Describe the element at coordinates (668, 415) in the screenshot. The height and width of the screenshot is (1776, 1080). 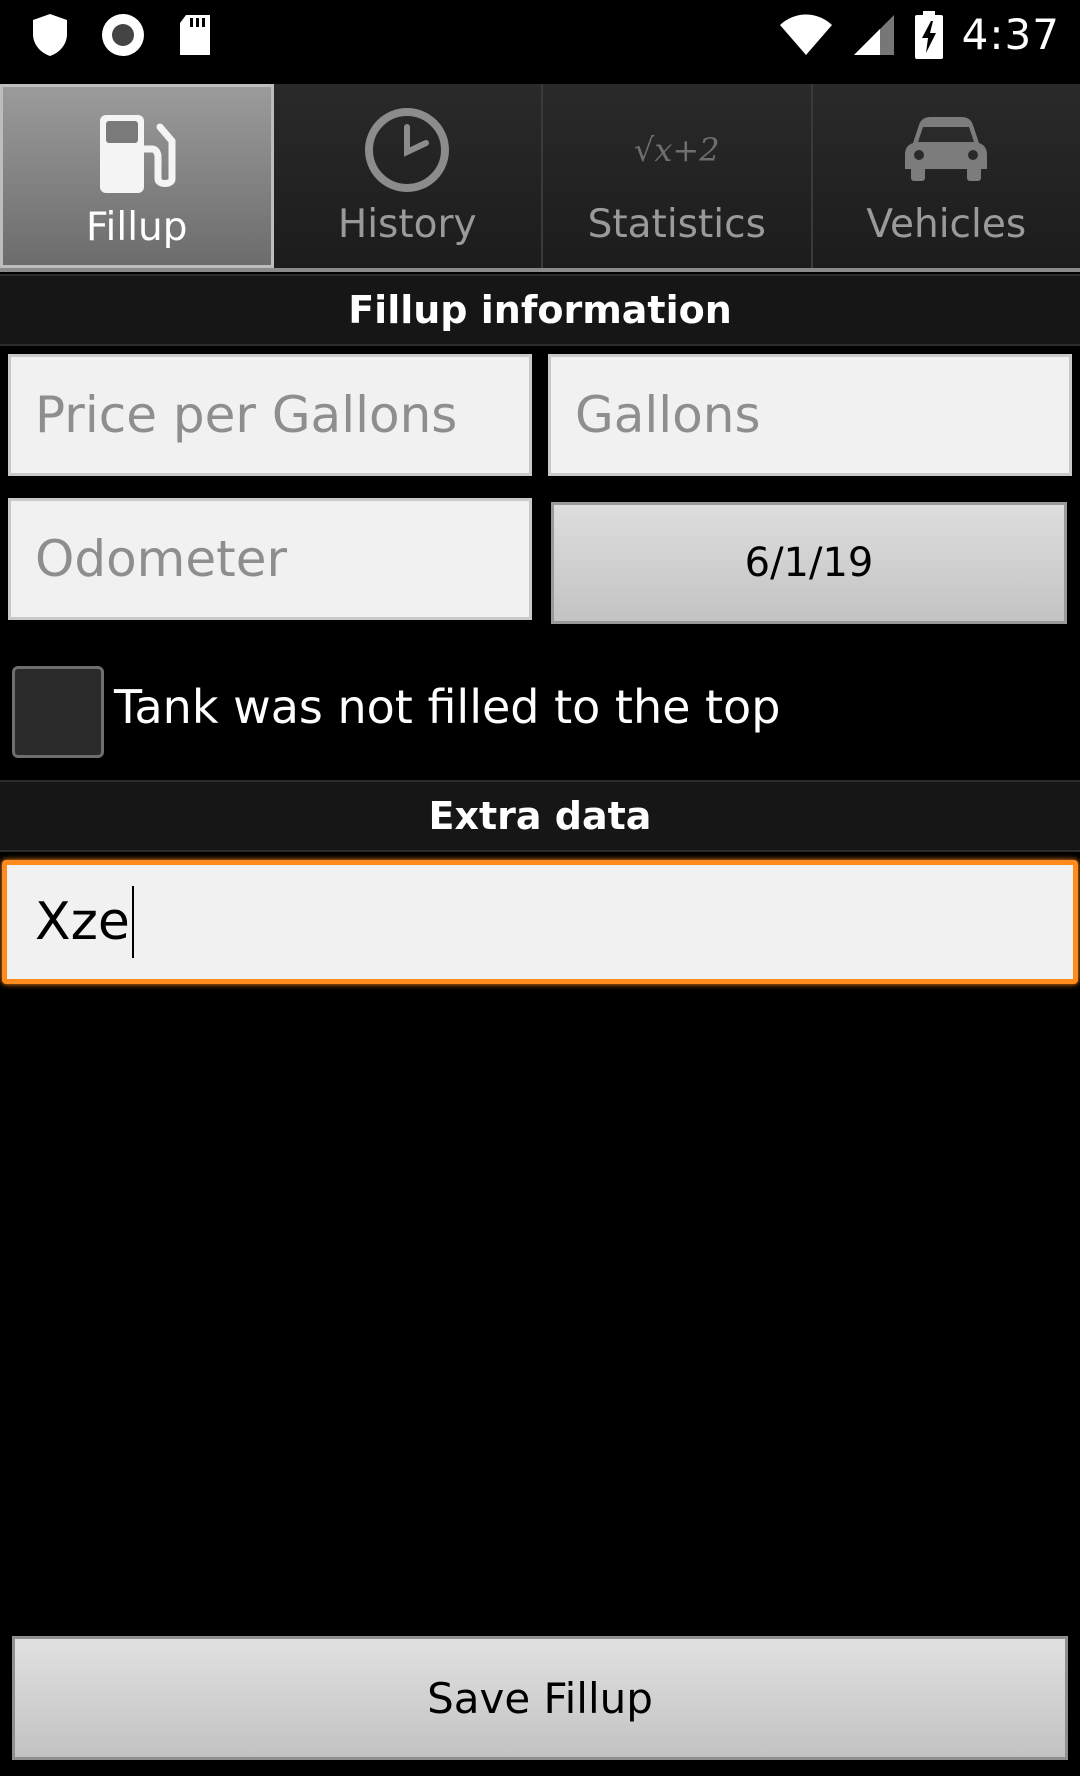
I see `gallons-placeholder: Gallons` at that location.